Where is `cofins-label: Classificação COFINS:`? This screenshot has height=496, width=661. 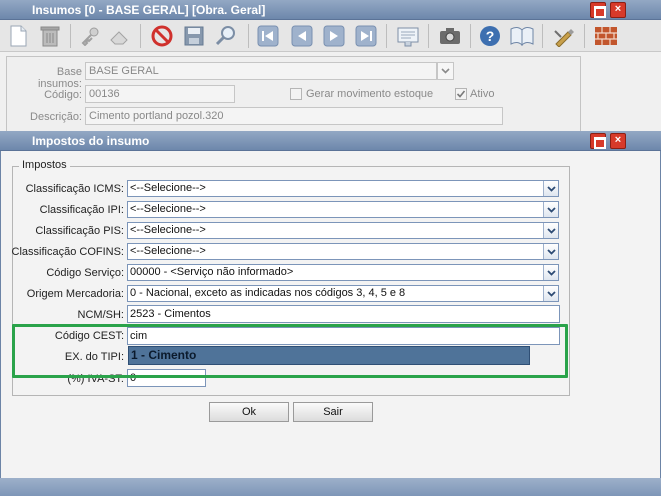 cofins-label: Classificação COFINS: is located at coordinates (67, 252).